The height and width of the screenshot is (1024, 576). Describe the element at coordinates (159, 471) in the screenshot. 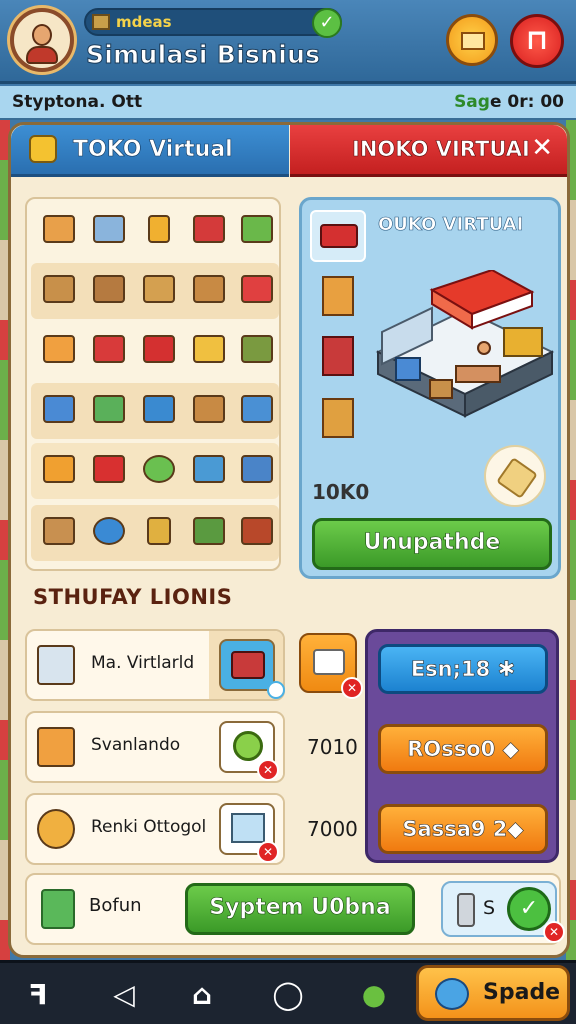

I see `user-circle-icon` at that location.